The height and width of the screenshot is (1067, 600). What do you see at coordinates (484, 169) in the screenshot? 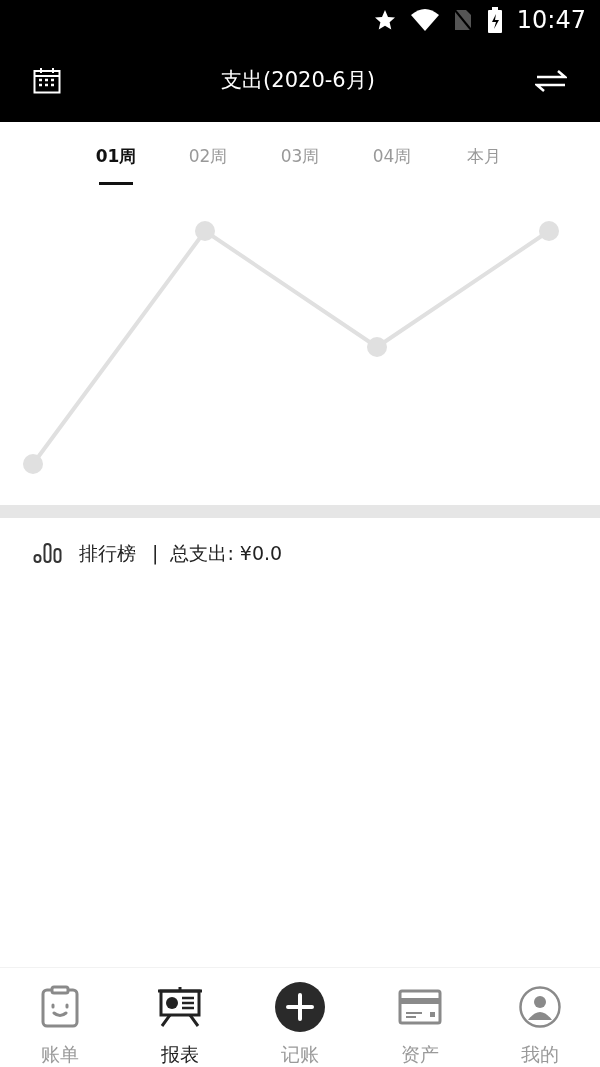
I see `week-tab: 本月` at bounding box center [484, 169].